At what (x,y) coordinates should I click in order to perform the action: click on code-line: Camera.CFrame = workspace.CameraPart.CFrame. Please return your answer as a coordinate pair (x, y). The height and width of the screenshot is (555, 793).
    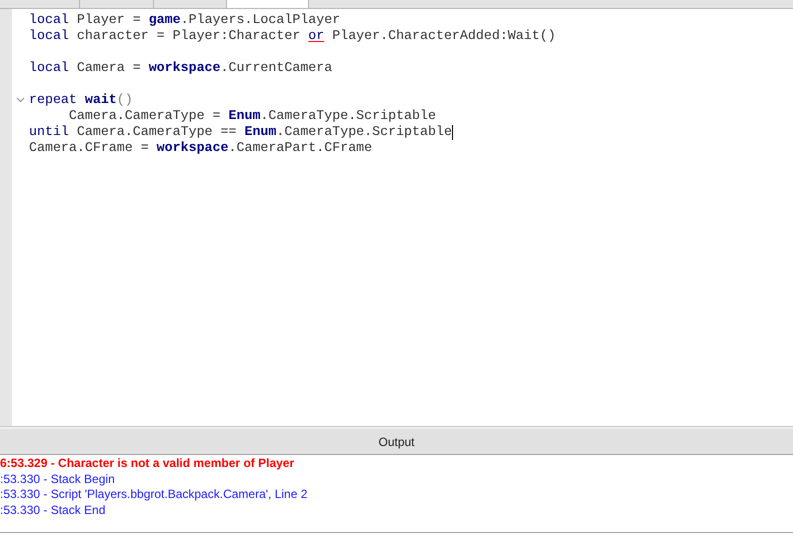
    Looking at the image, I should click on (200, 148).